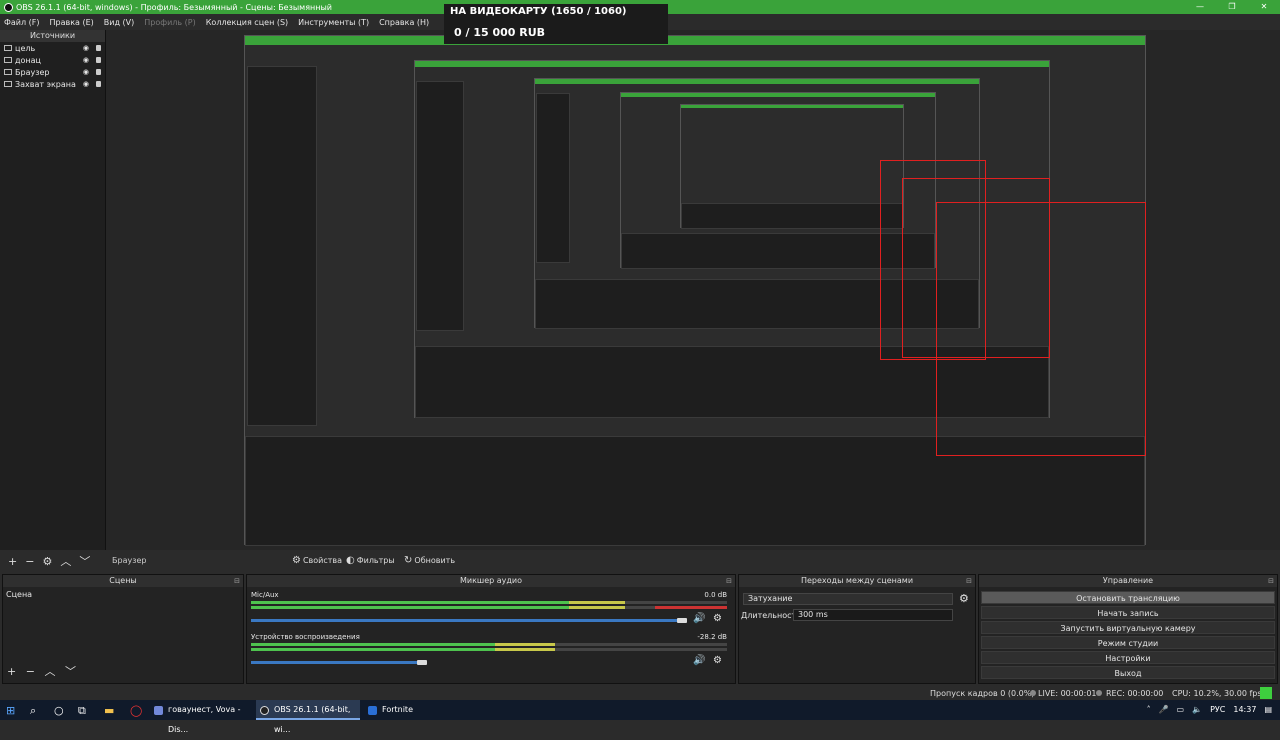 This screenshot has width=1280, height=740. What do you see at coordinates (1128, 580) in the screenshot?
I see `controls-header: Управление` at bounding box center [1128, 580].